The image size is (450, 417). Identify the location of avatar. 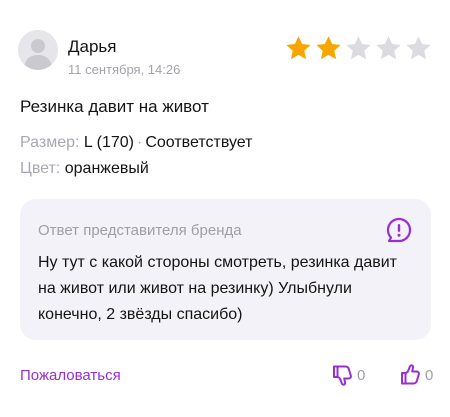
(38, 50).